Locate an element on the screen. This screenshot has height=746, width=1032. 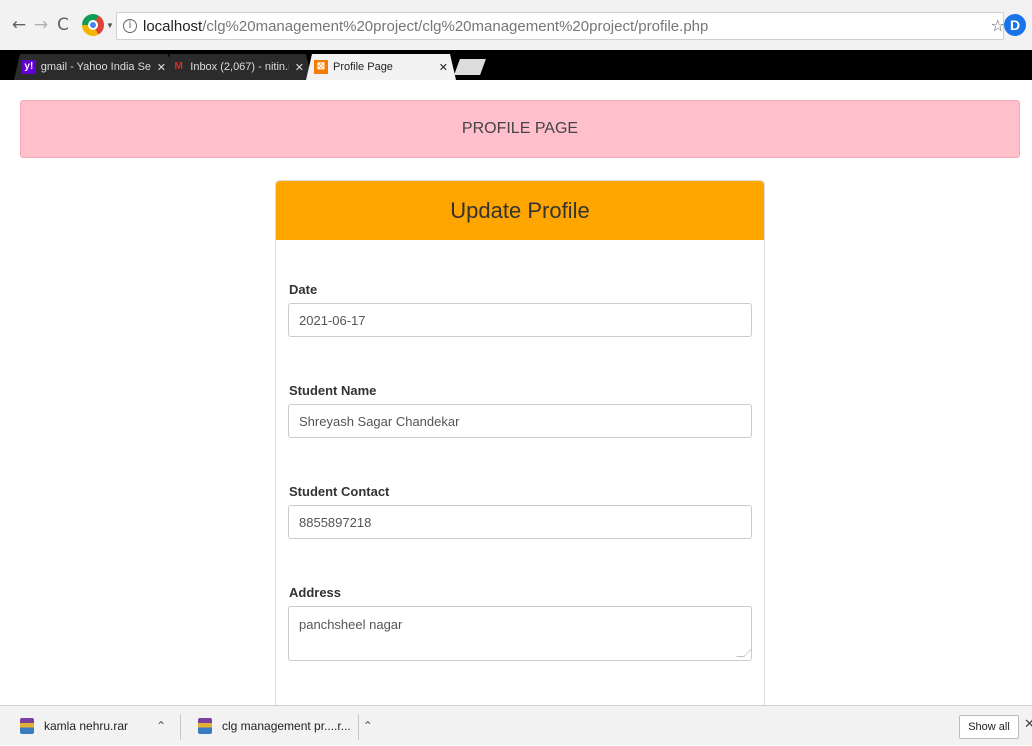
tab-gmail: M Inbox (2,067) - nitin.rusia ✕ is located at coordinates (238, 67).